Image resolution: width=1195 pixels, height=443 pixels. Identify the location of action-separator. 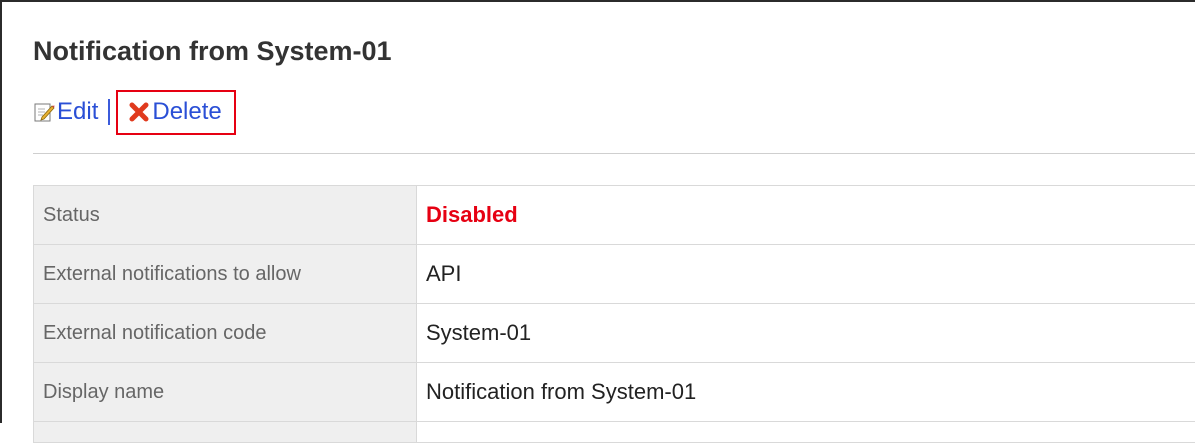
(109, 112).